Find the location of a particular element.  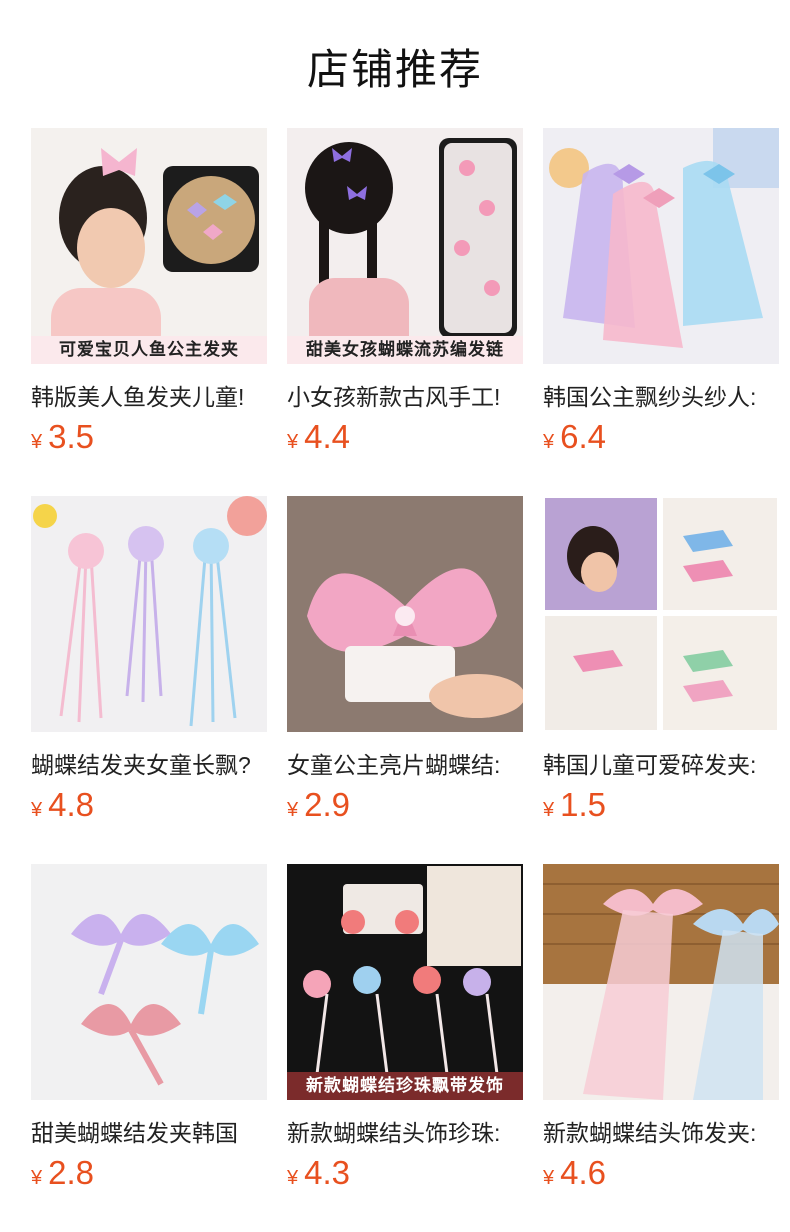

product-price: ¥6.4 is located at coordinates (574, 437).